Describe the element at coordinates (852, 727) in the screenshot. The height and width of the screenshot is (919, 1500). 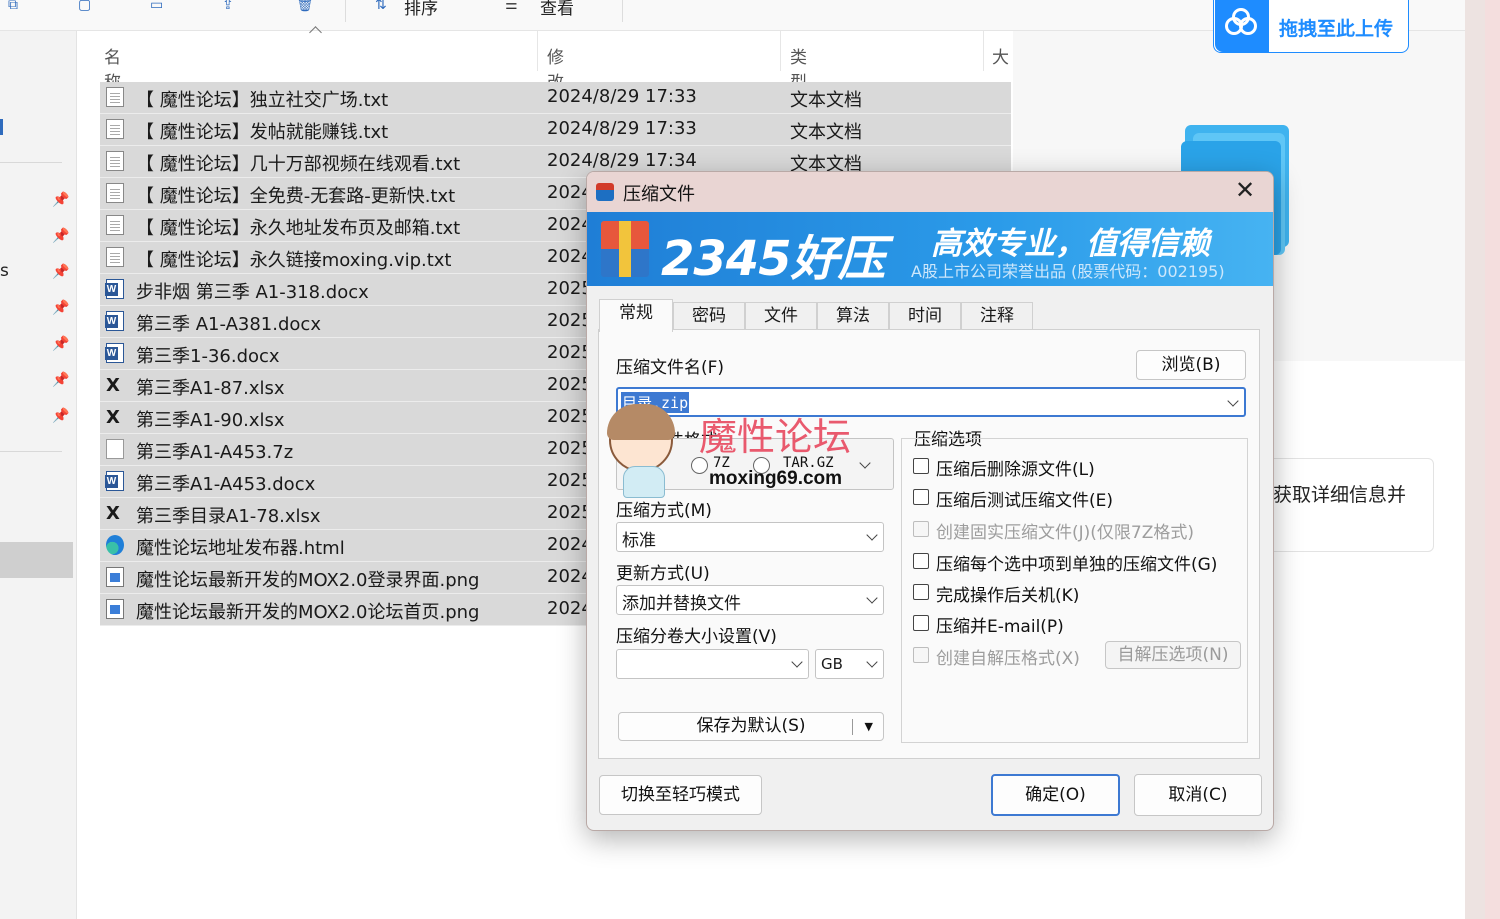
I see `split-divider` at that location.